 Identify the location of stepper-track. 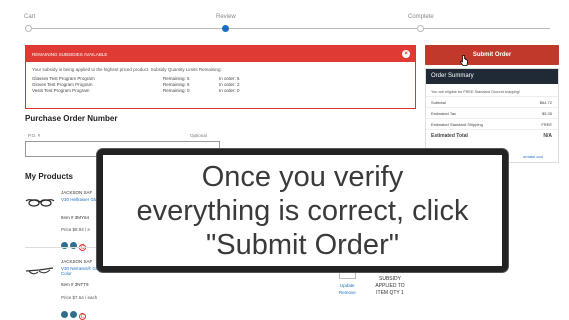
(289, 28).